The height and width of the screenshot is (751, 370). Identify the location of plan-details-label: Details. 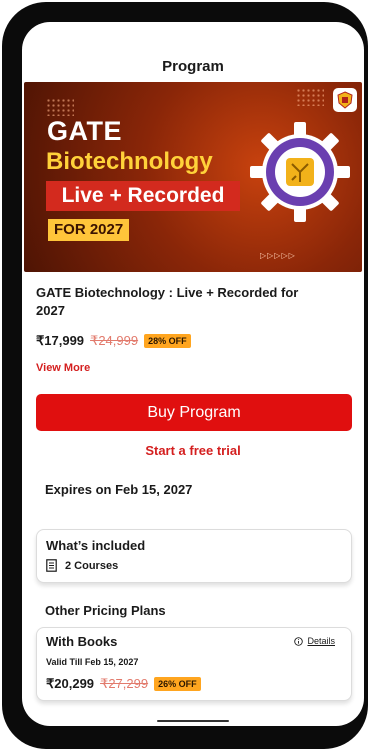
(321, 641).